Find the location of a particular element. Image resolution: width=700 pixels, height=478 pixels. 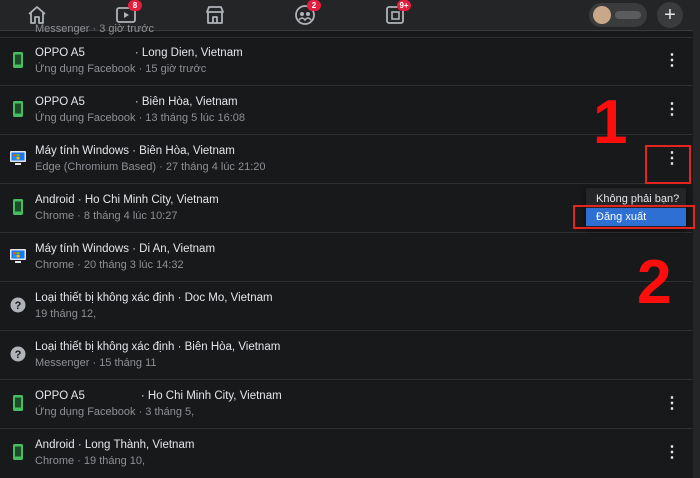

profile-name-redacted is located at coordinates (628, 15).